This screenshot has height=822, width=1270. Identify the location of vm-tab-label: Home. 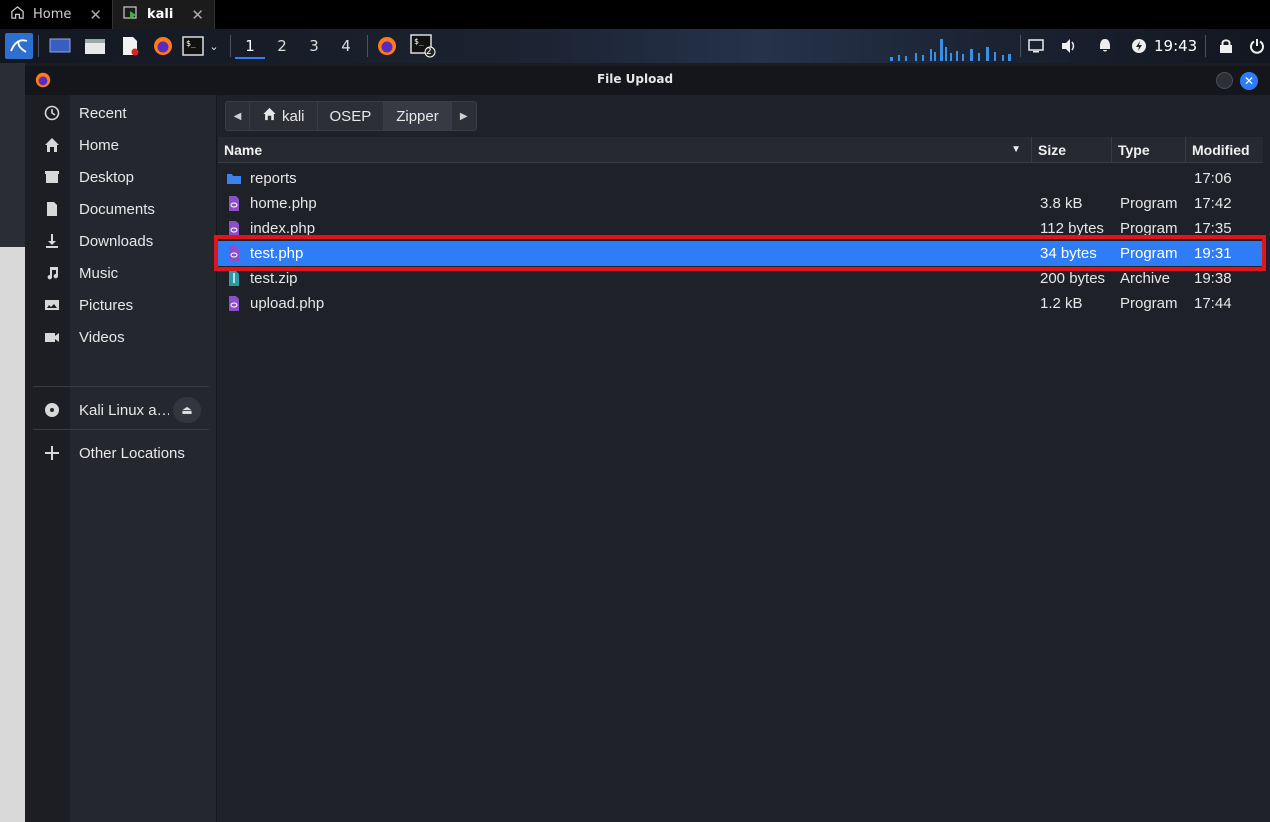
(52, 14).